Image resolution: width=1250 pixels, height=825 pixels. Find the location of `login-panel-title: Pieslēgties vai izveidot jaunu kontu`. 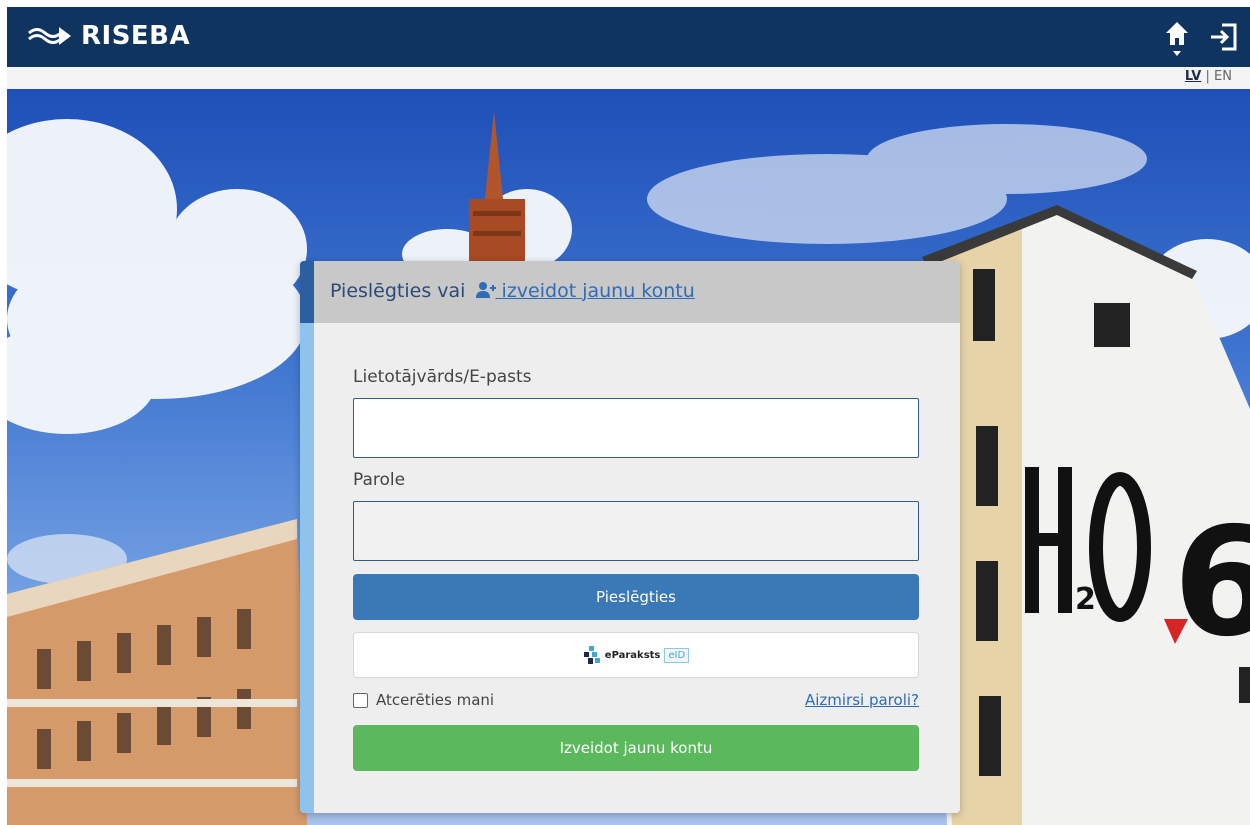

login-panel-title: Pieslēgties vai izveidot jaunu kontu is located at coordinates (512, 291).